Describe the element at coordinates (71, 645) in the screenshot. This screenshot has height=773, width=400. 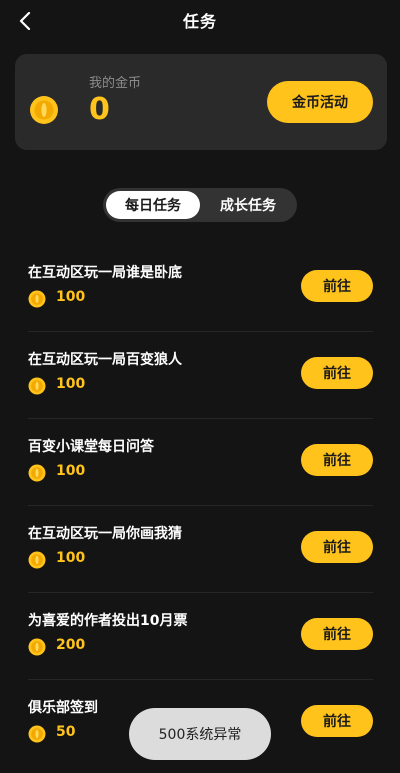
I see `task-reward: 200` at that location.